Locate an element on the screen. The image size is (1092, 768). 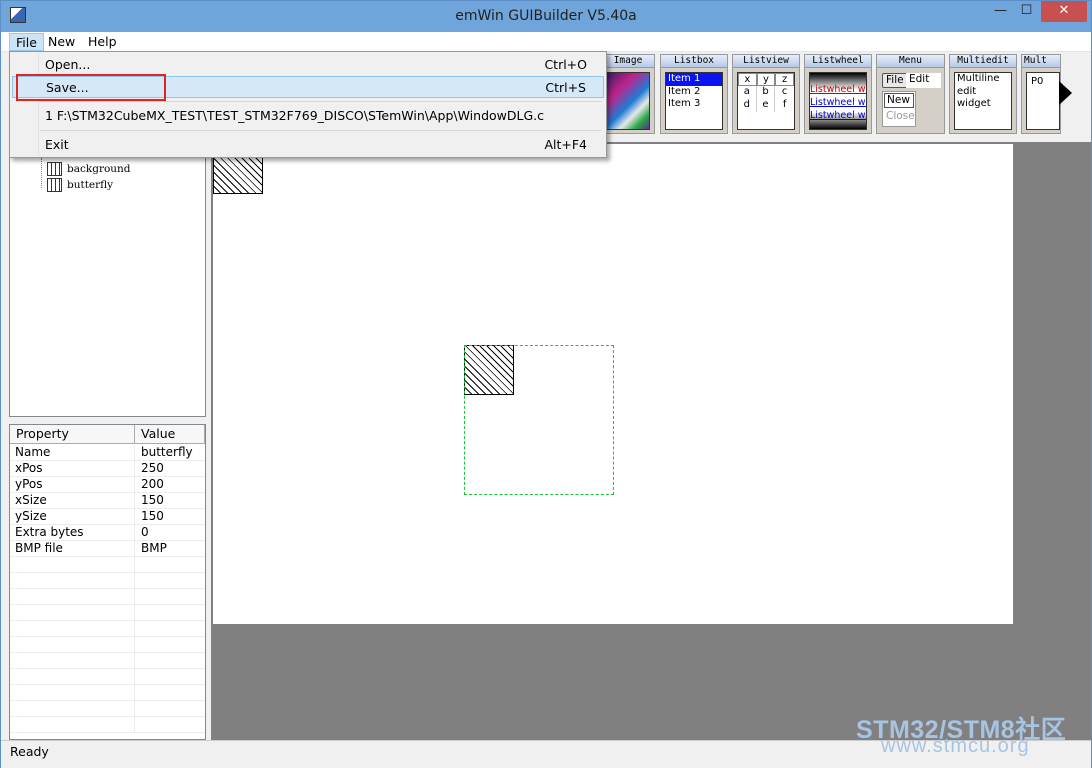
palette-menu-widget: Menu File Edit New Close is located at coordinates (910, 94).